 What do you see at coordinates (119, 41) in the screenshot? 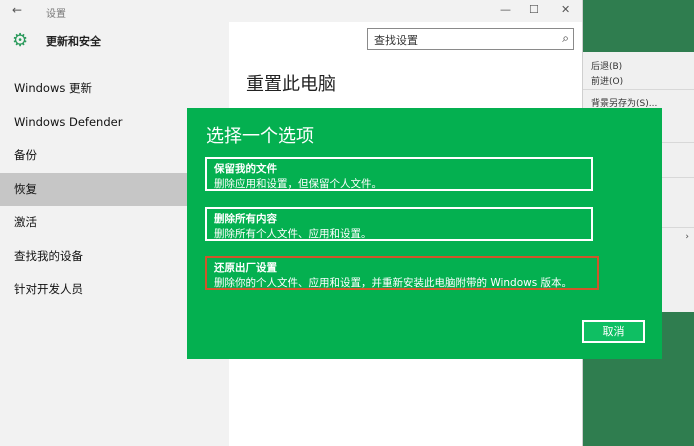
I see `sidebar-header: ⚙ 更新和安全` at bounding box center [119, 41].